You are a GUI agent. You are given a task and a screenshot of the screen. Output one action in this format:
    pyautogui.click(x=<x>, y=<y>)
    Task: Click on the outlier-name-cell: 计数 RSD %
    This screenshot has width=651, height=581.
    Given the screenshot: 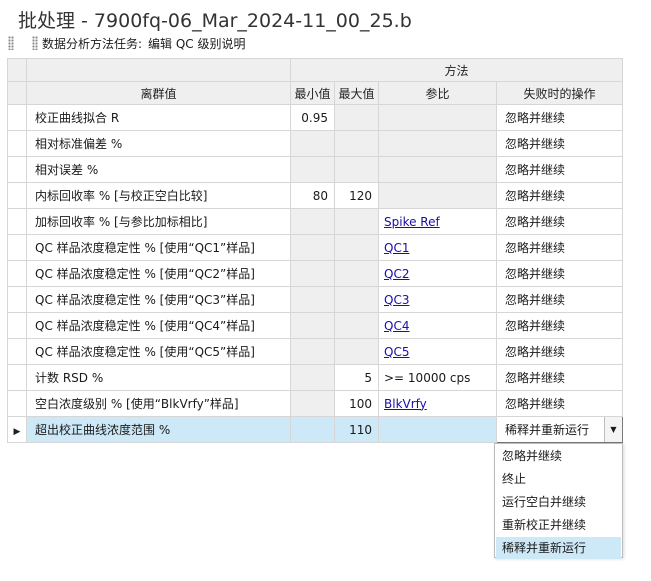 What is the action you would take?
    pyautogui.click(x=158, y=377)
    